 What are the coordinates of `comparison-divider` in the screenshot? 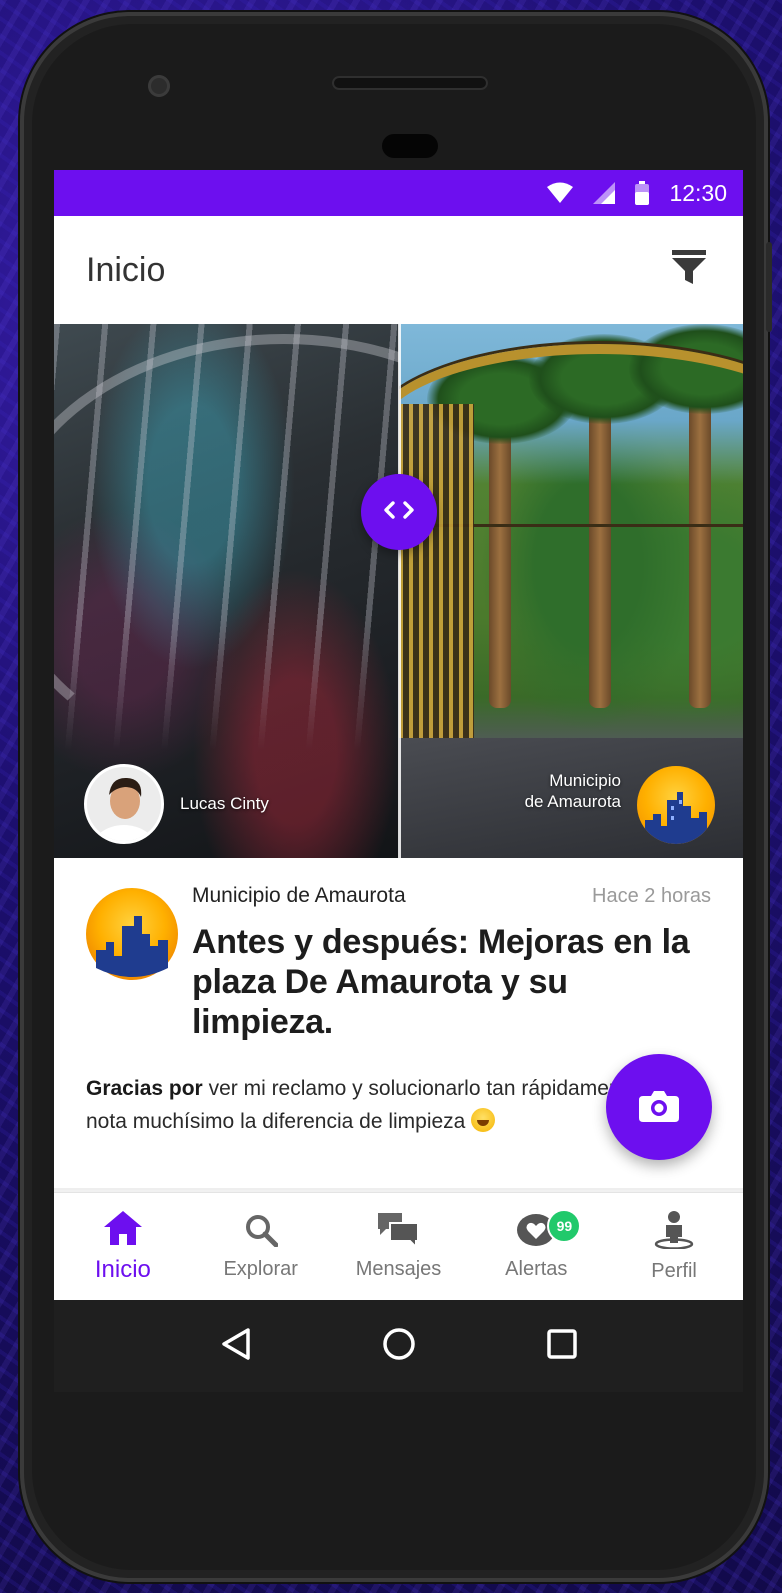 It's located at (399, 591).